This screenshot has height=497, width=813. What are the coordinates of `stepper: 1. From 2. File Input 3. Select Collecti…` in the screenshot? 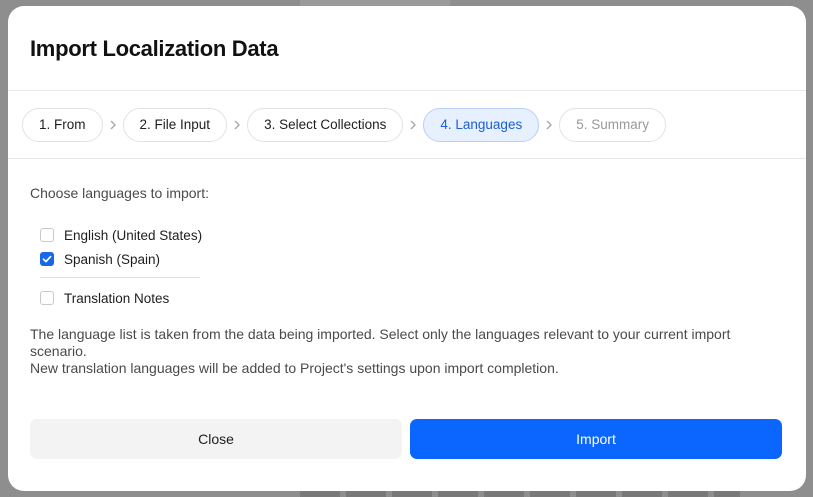 It's located at (407, 125).